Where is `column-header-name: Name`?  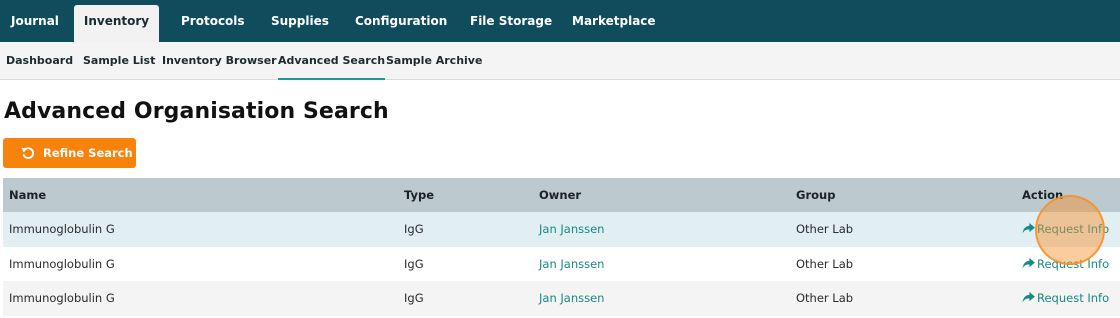
column-header-name: Name is located at coordinates (27, 195).